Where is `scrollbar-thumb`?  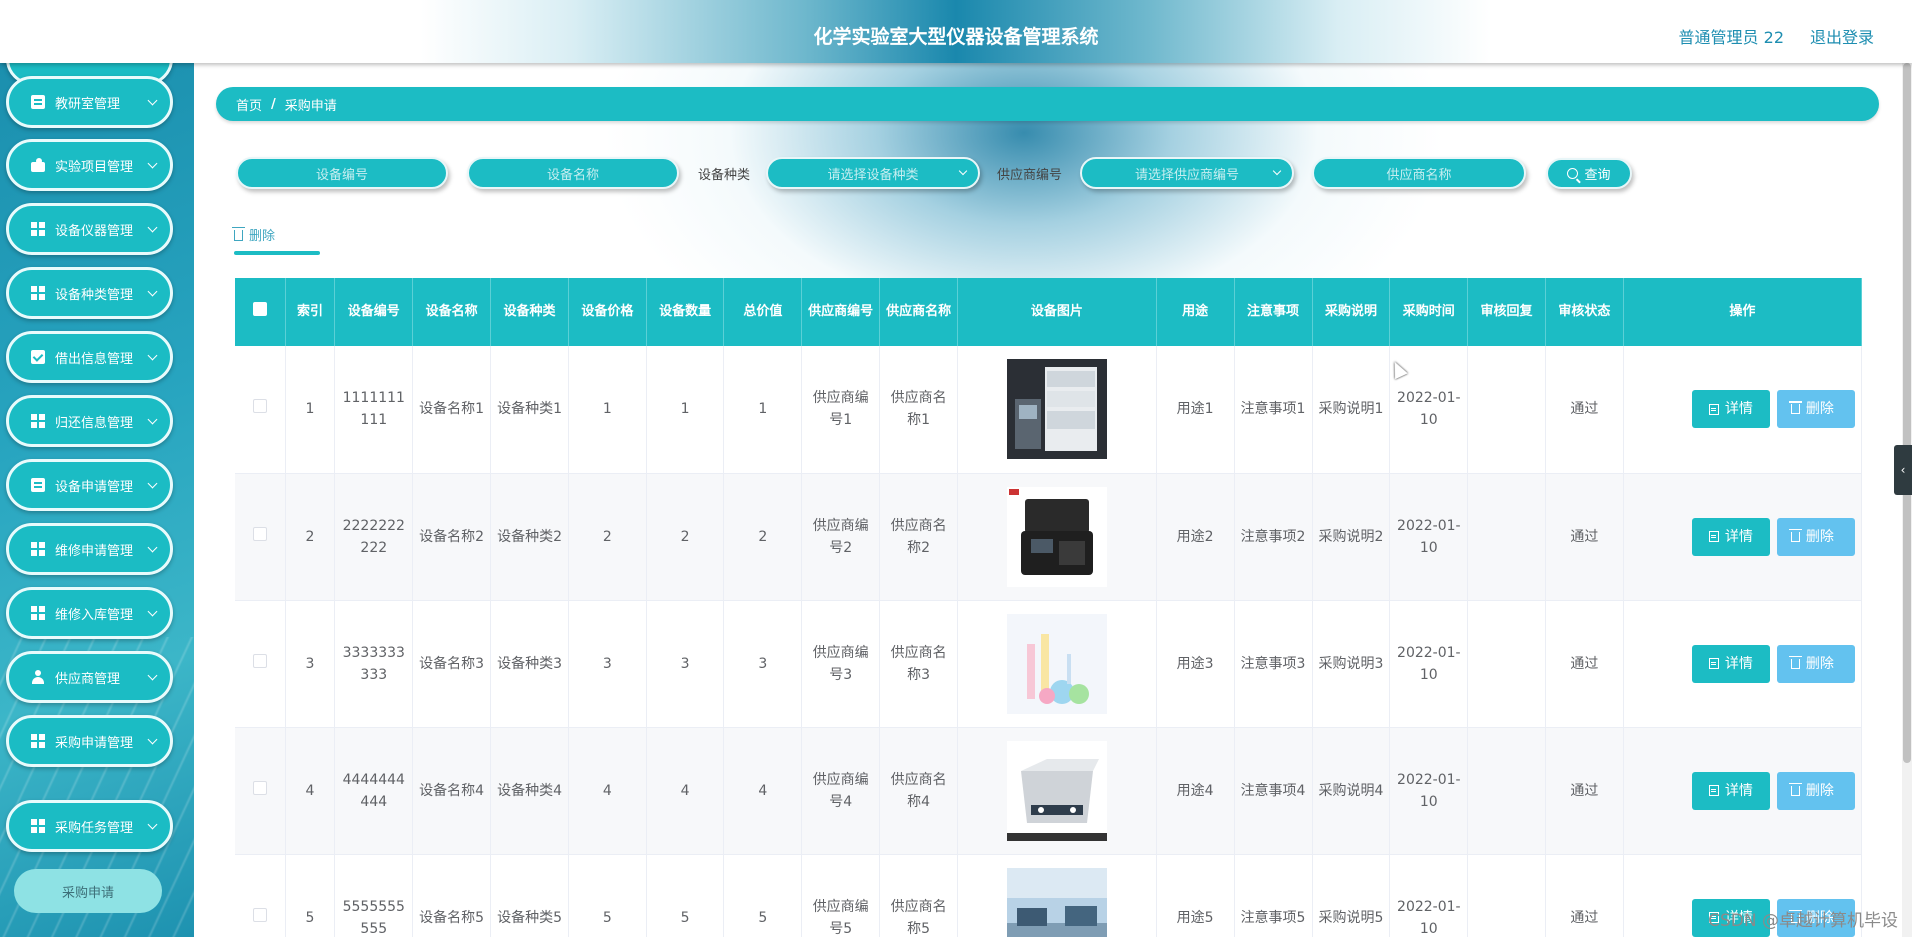 scrollbar-thumb is located at coordinates (1907, 413).